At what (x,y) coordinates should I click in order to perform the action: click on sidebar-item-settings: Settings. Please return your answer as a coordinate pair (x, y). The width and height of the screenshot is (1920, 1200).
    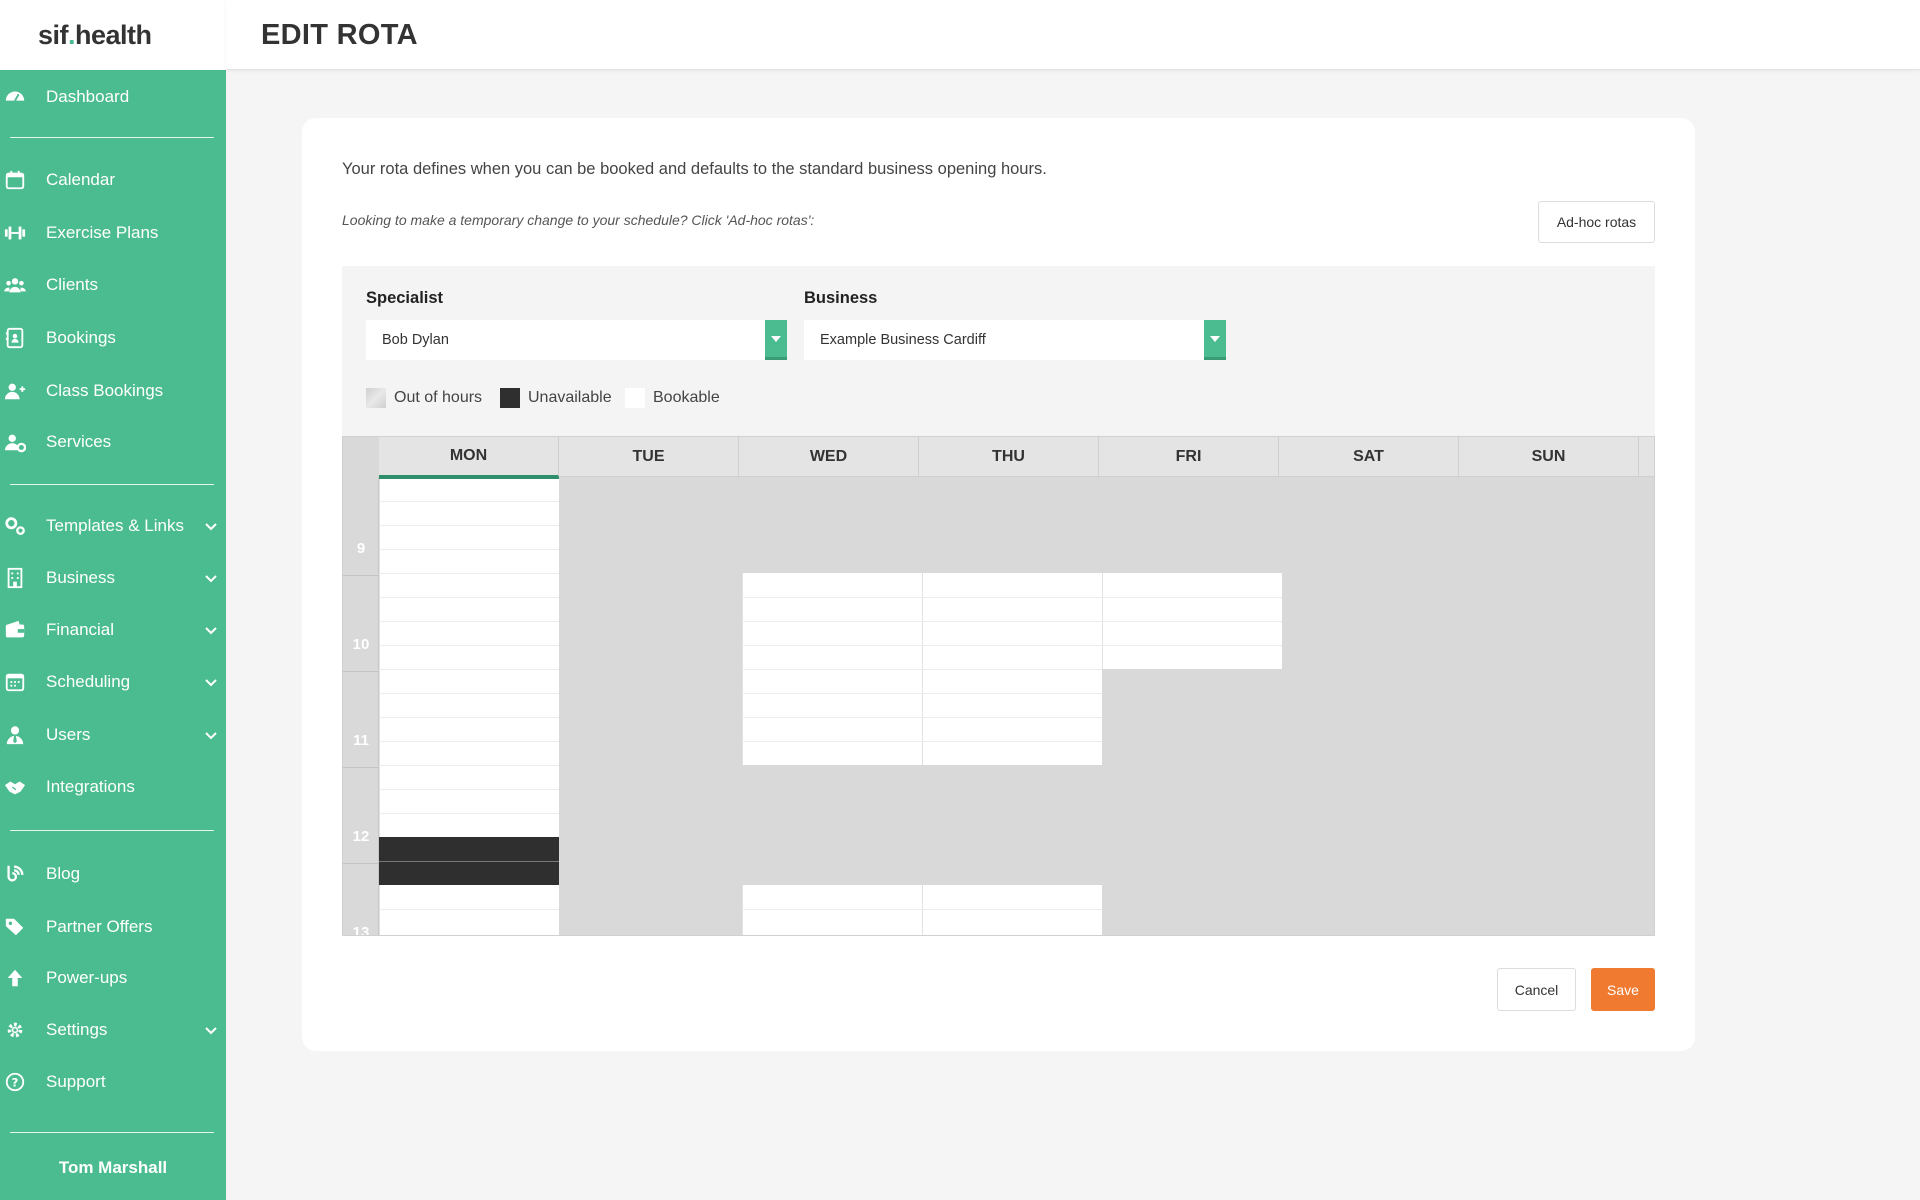
    Looking at the image, I should click on (113, 1030).